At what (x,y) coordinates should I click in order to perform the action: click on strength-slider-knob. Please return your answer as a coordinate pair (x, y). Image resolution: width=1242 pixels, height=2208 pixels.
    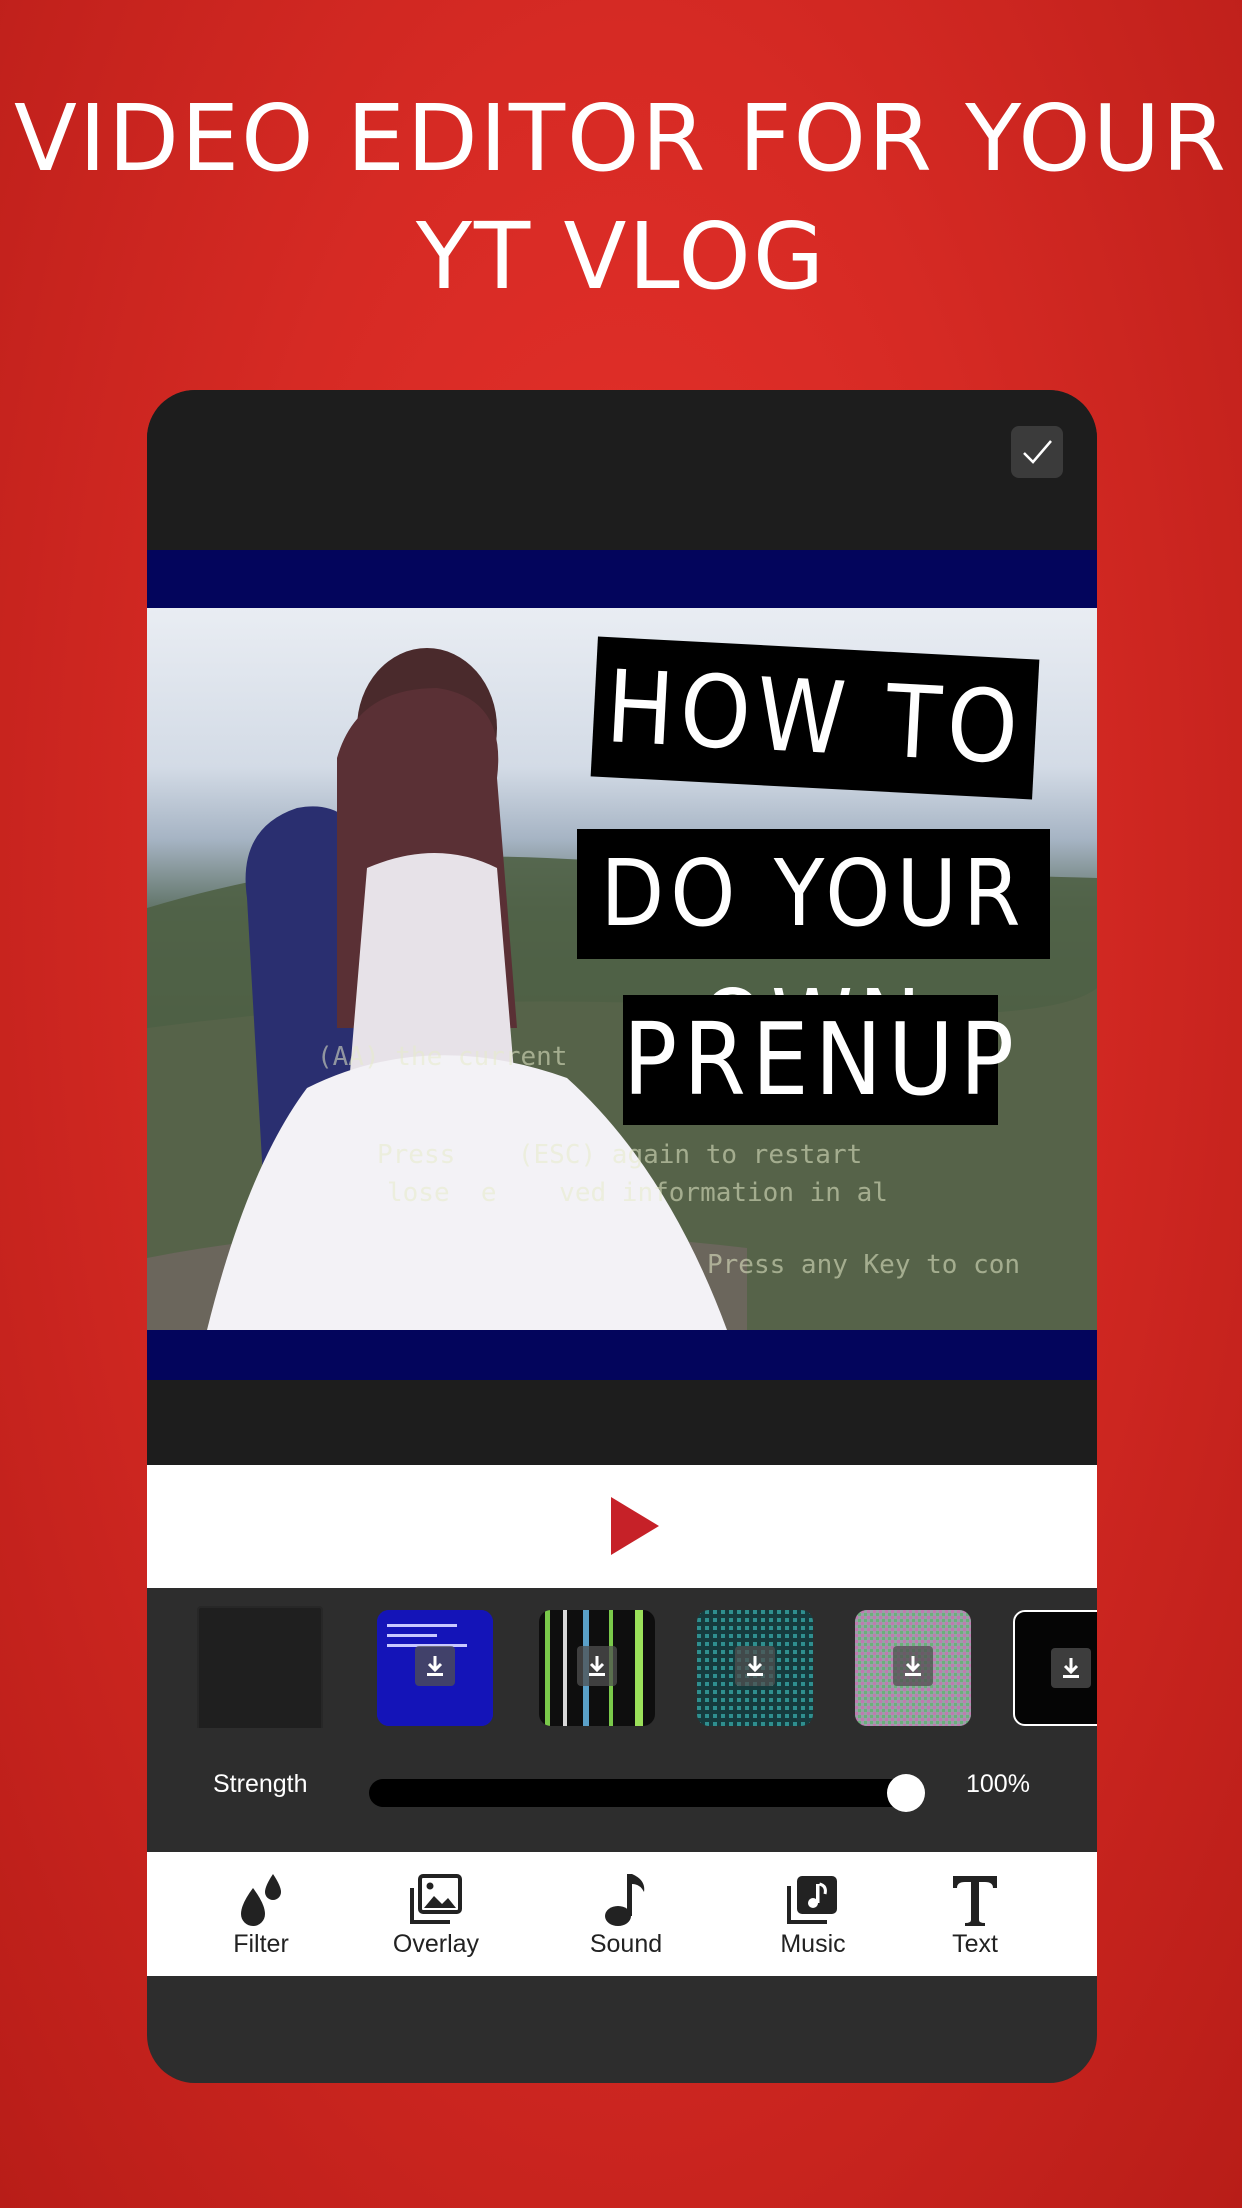
    Looking at the image, I should click on (906, 1793).